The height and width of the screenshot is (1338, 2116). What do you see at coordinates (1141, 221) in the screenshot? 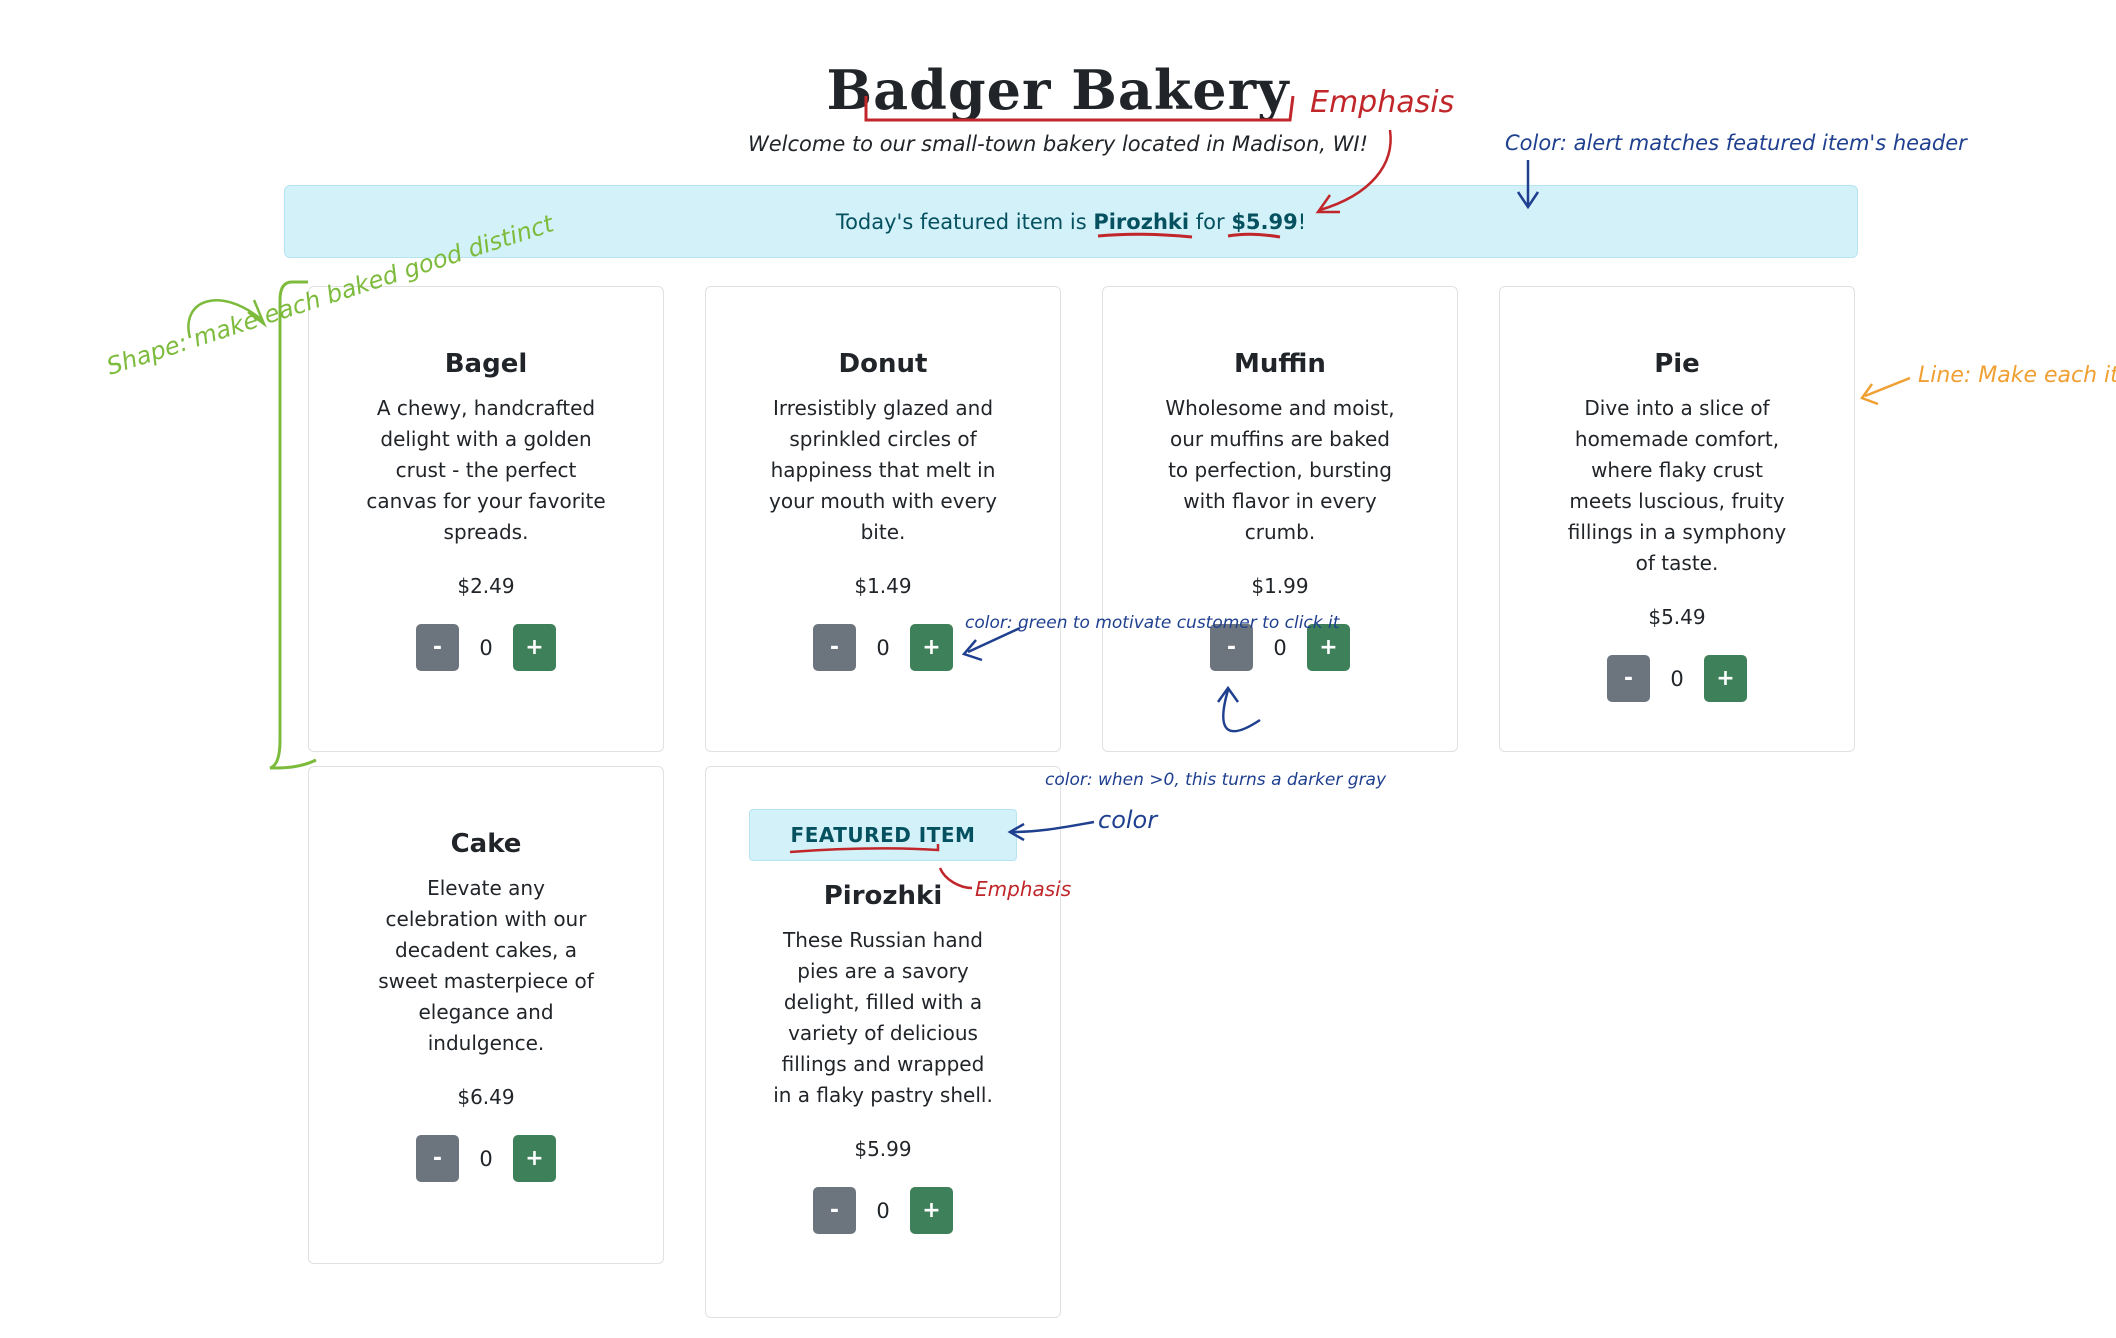
I see `alert-featured-item: Pirozhki` at bounding box center [1141, 221].